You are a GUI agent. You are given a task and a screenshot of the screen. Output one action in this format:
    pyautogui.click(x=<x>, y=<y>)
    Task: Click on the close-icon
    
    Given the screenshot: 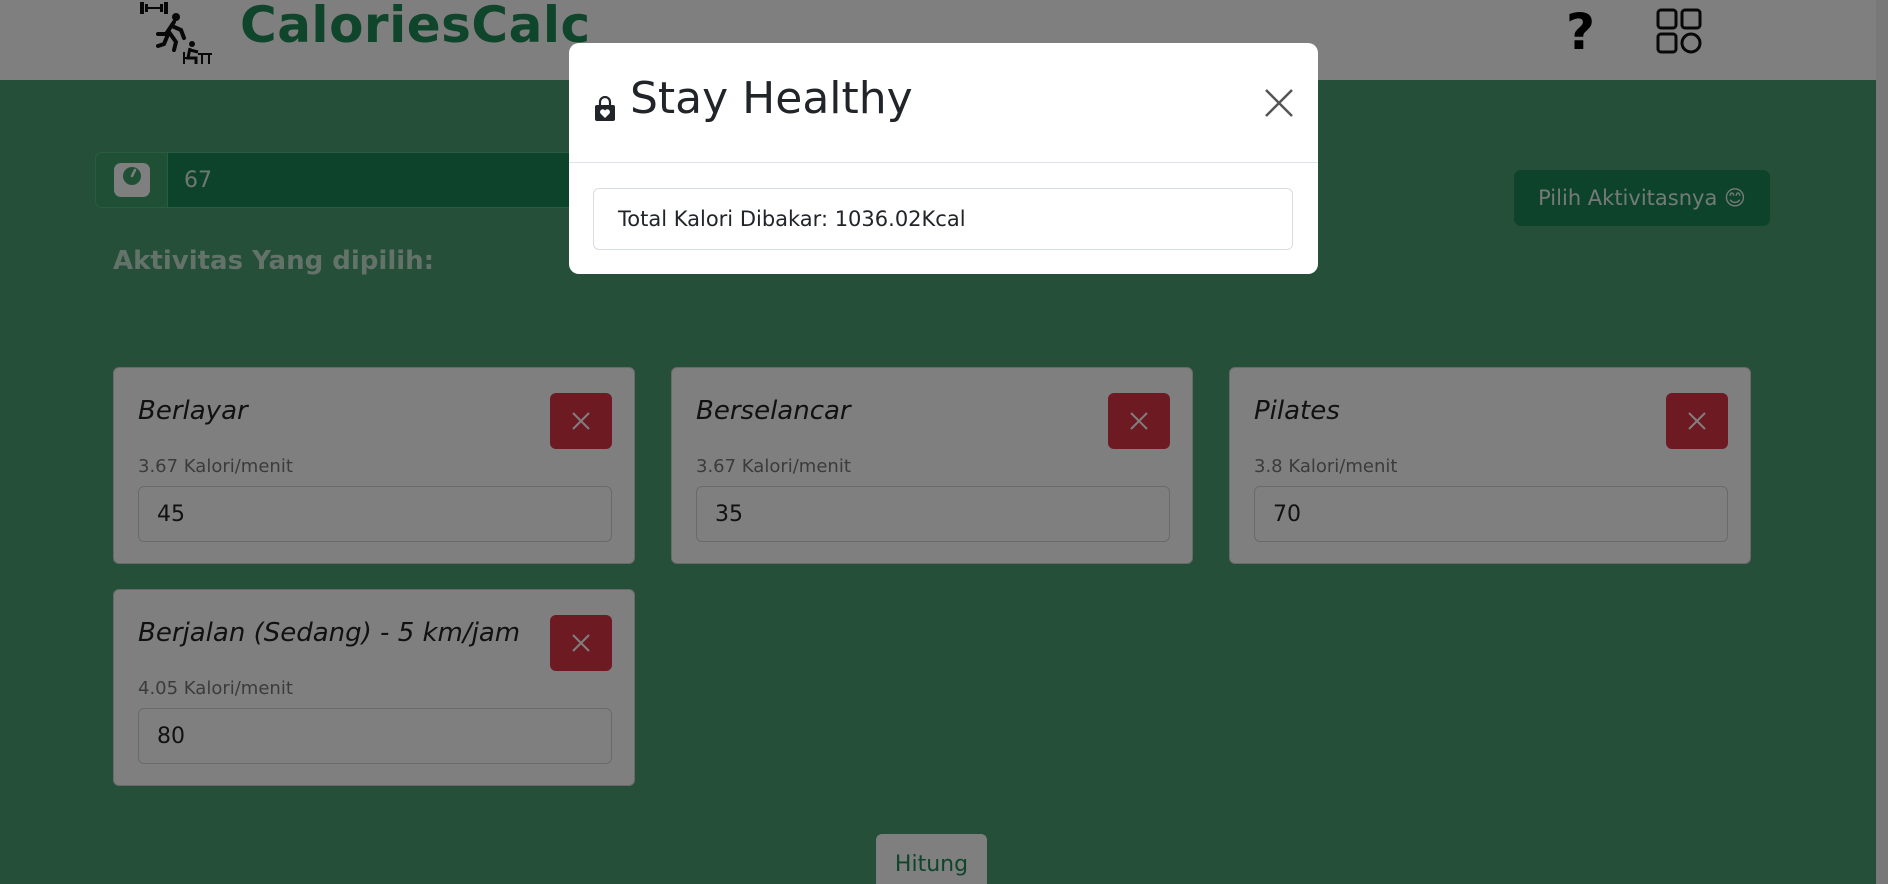 What is the action you would take?
    pyautogui.click(x=1279, y=102)
    